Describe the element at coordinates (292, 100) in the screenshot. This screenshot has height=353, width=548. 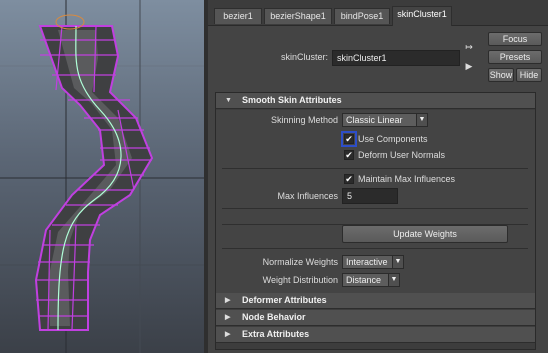
I see `section-title: Smooth Skin Attributes` at that location.